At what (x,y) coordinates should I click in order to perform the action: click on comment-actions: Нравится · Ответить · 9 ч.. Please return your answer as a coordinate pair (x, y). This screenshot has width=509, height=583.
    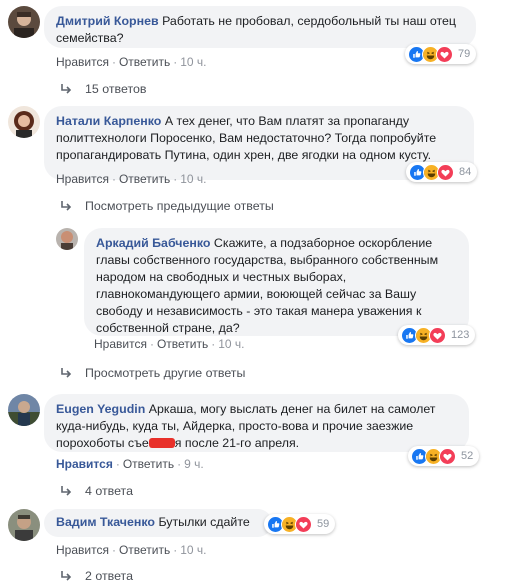
    Looking at the image, I should click on (130, 464).